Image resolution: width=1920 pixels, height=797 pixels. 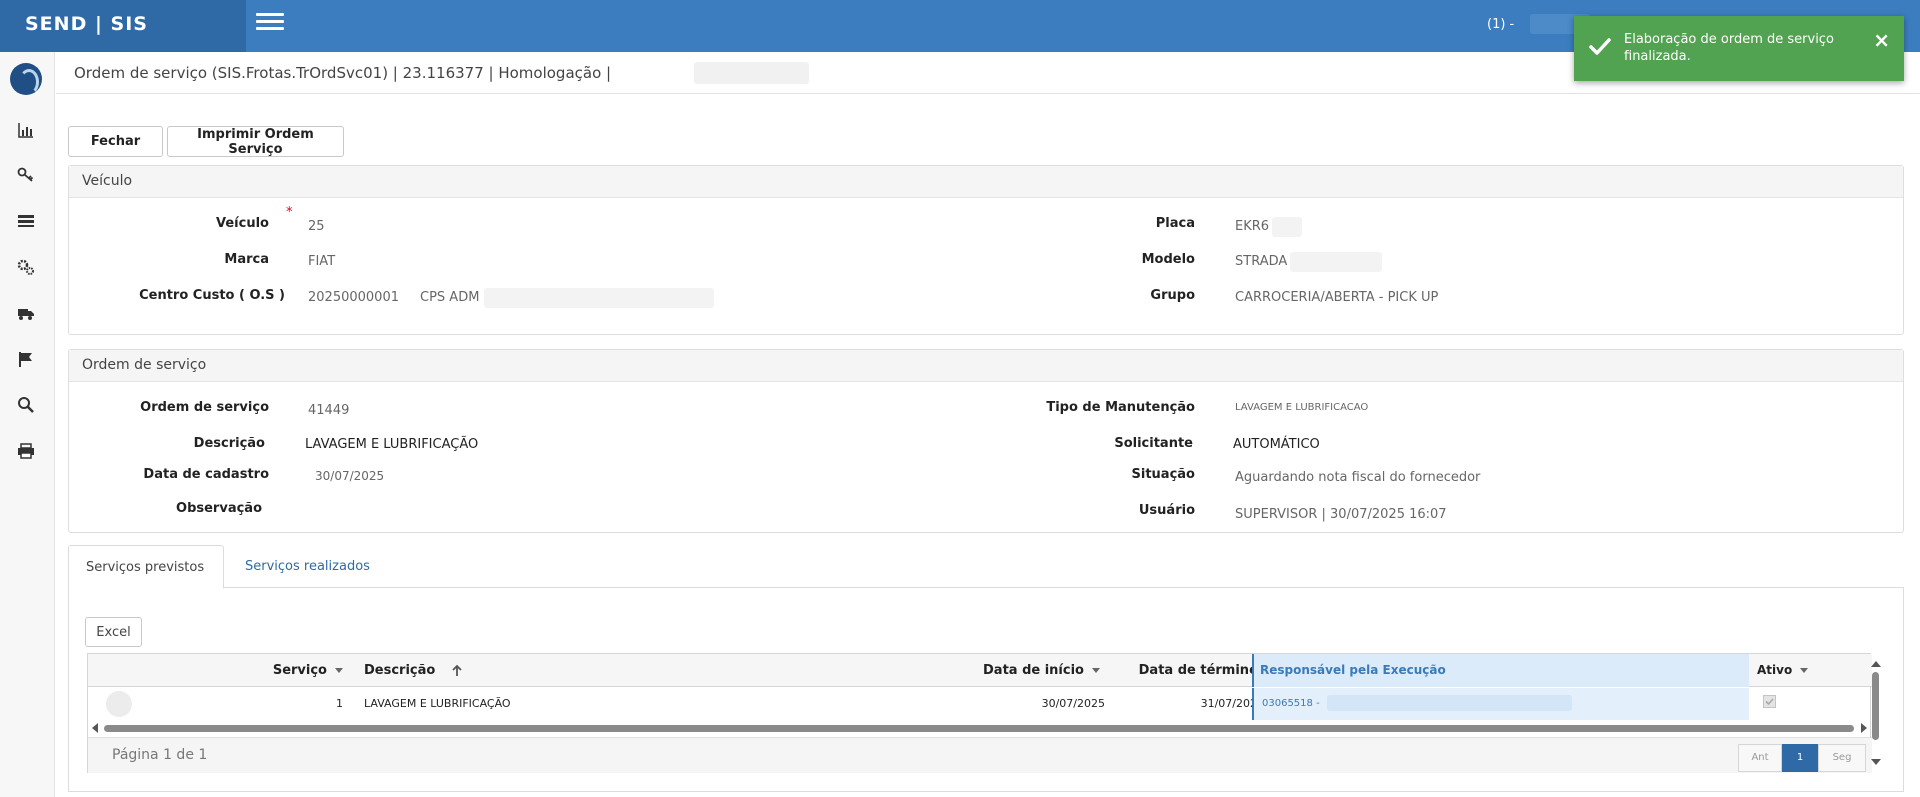 What do you see at coordinates (115, 141) in the screenshot?
I see `close-button: Fechar` at bounding box center [115, 141].